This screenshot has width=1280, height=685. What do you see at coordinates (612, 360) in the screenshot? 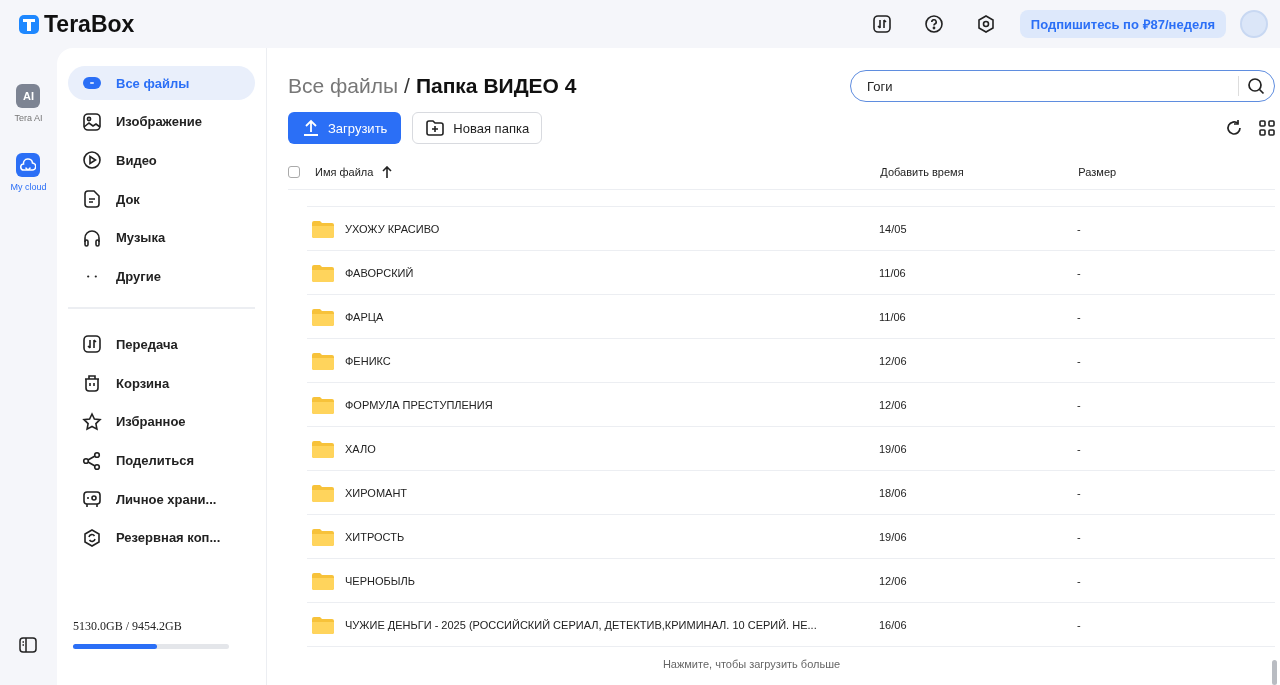
I see `file-name: ФЕНИКС` at bounding box center [612, 360].